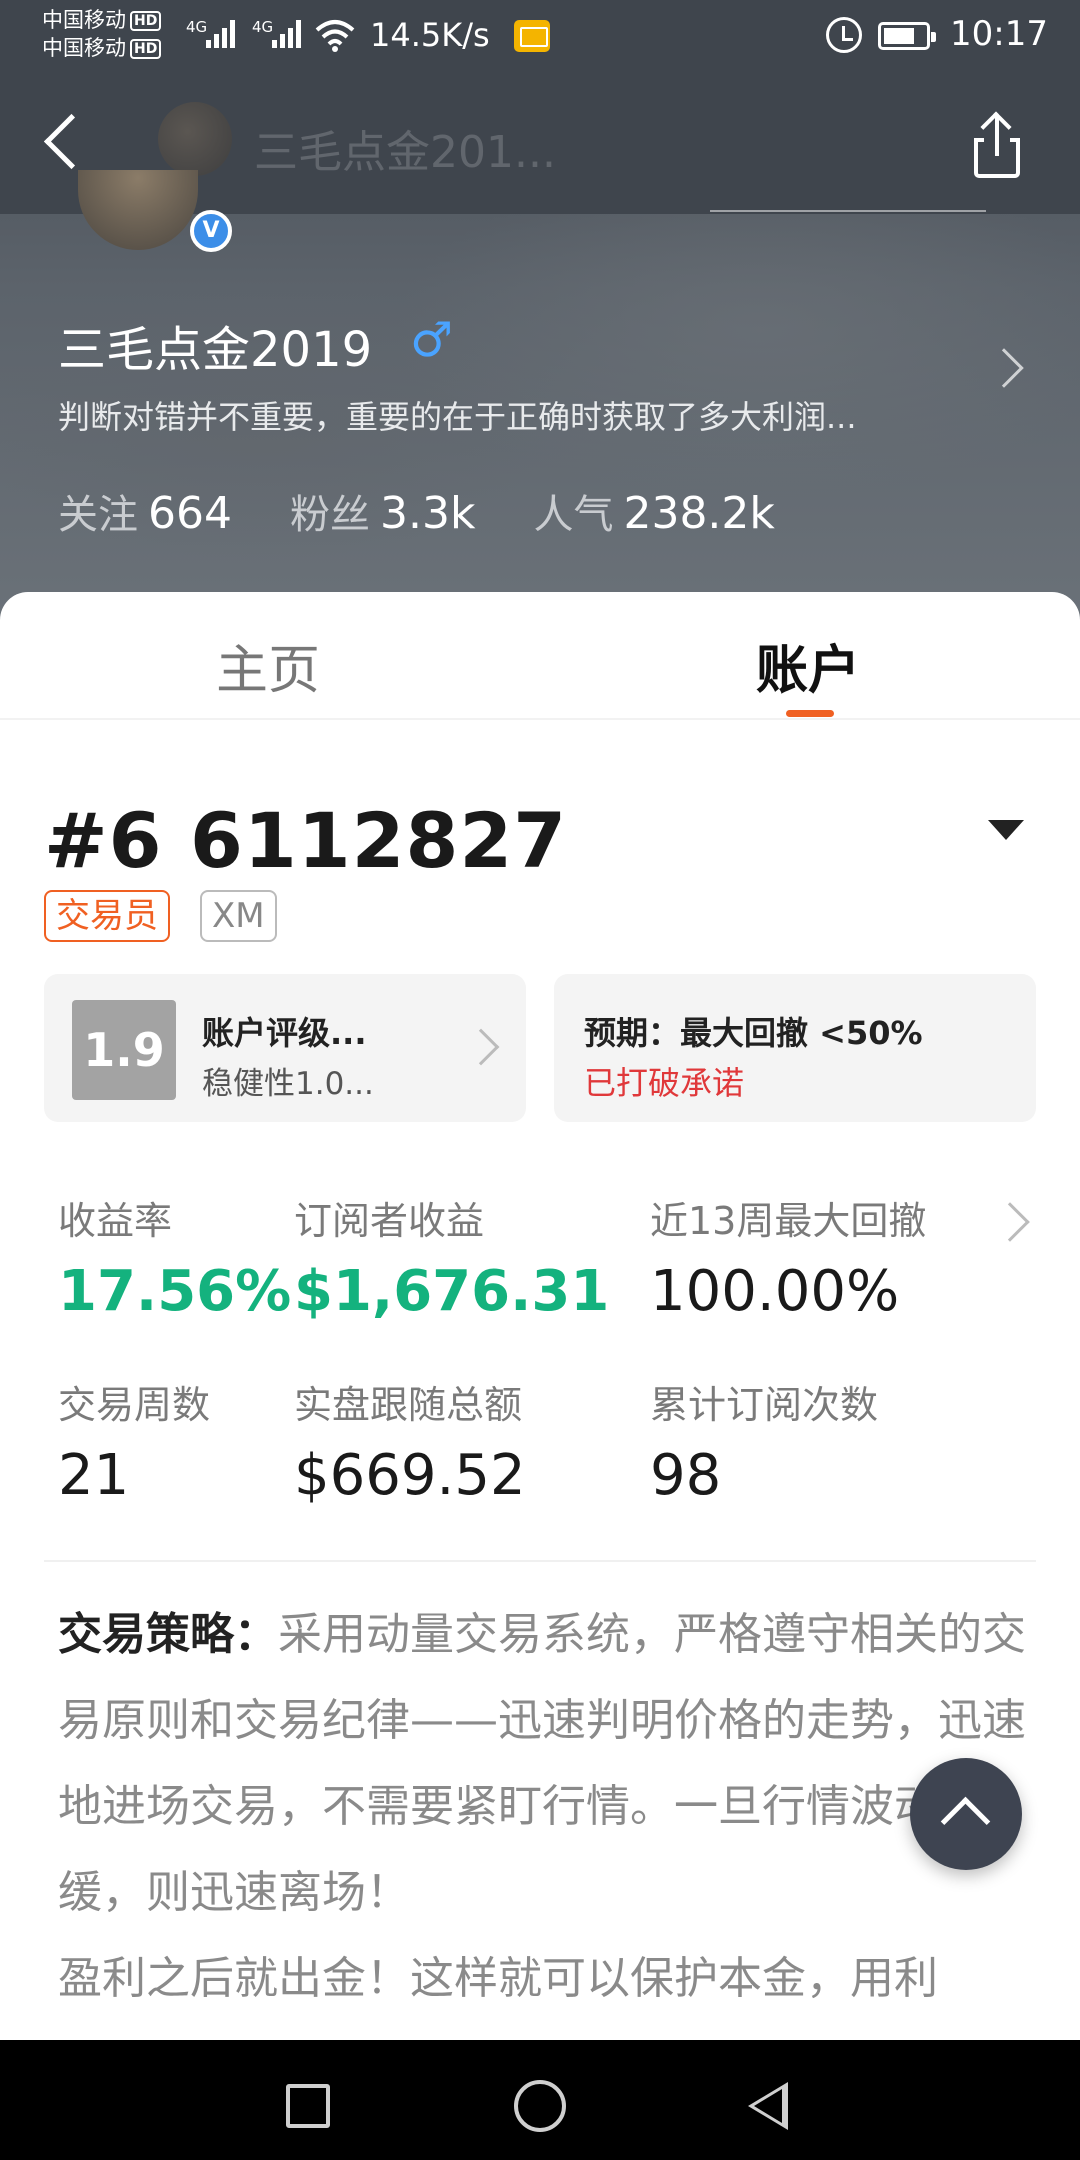 Image resolution: width=1080 pixels, height=2160 pixels. What do you see at coordinates (308, 2106) in the screenshot?
I see `recents-button` at bounding box center [308, 2106].